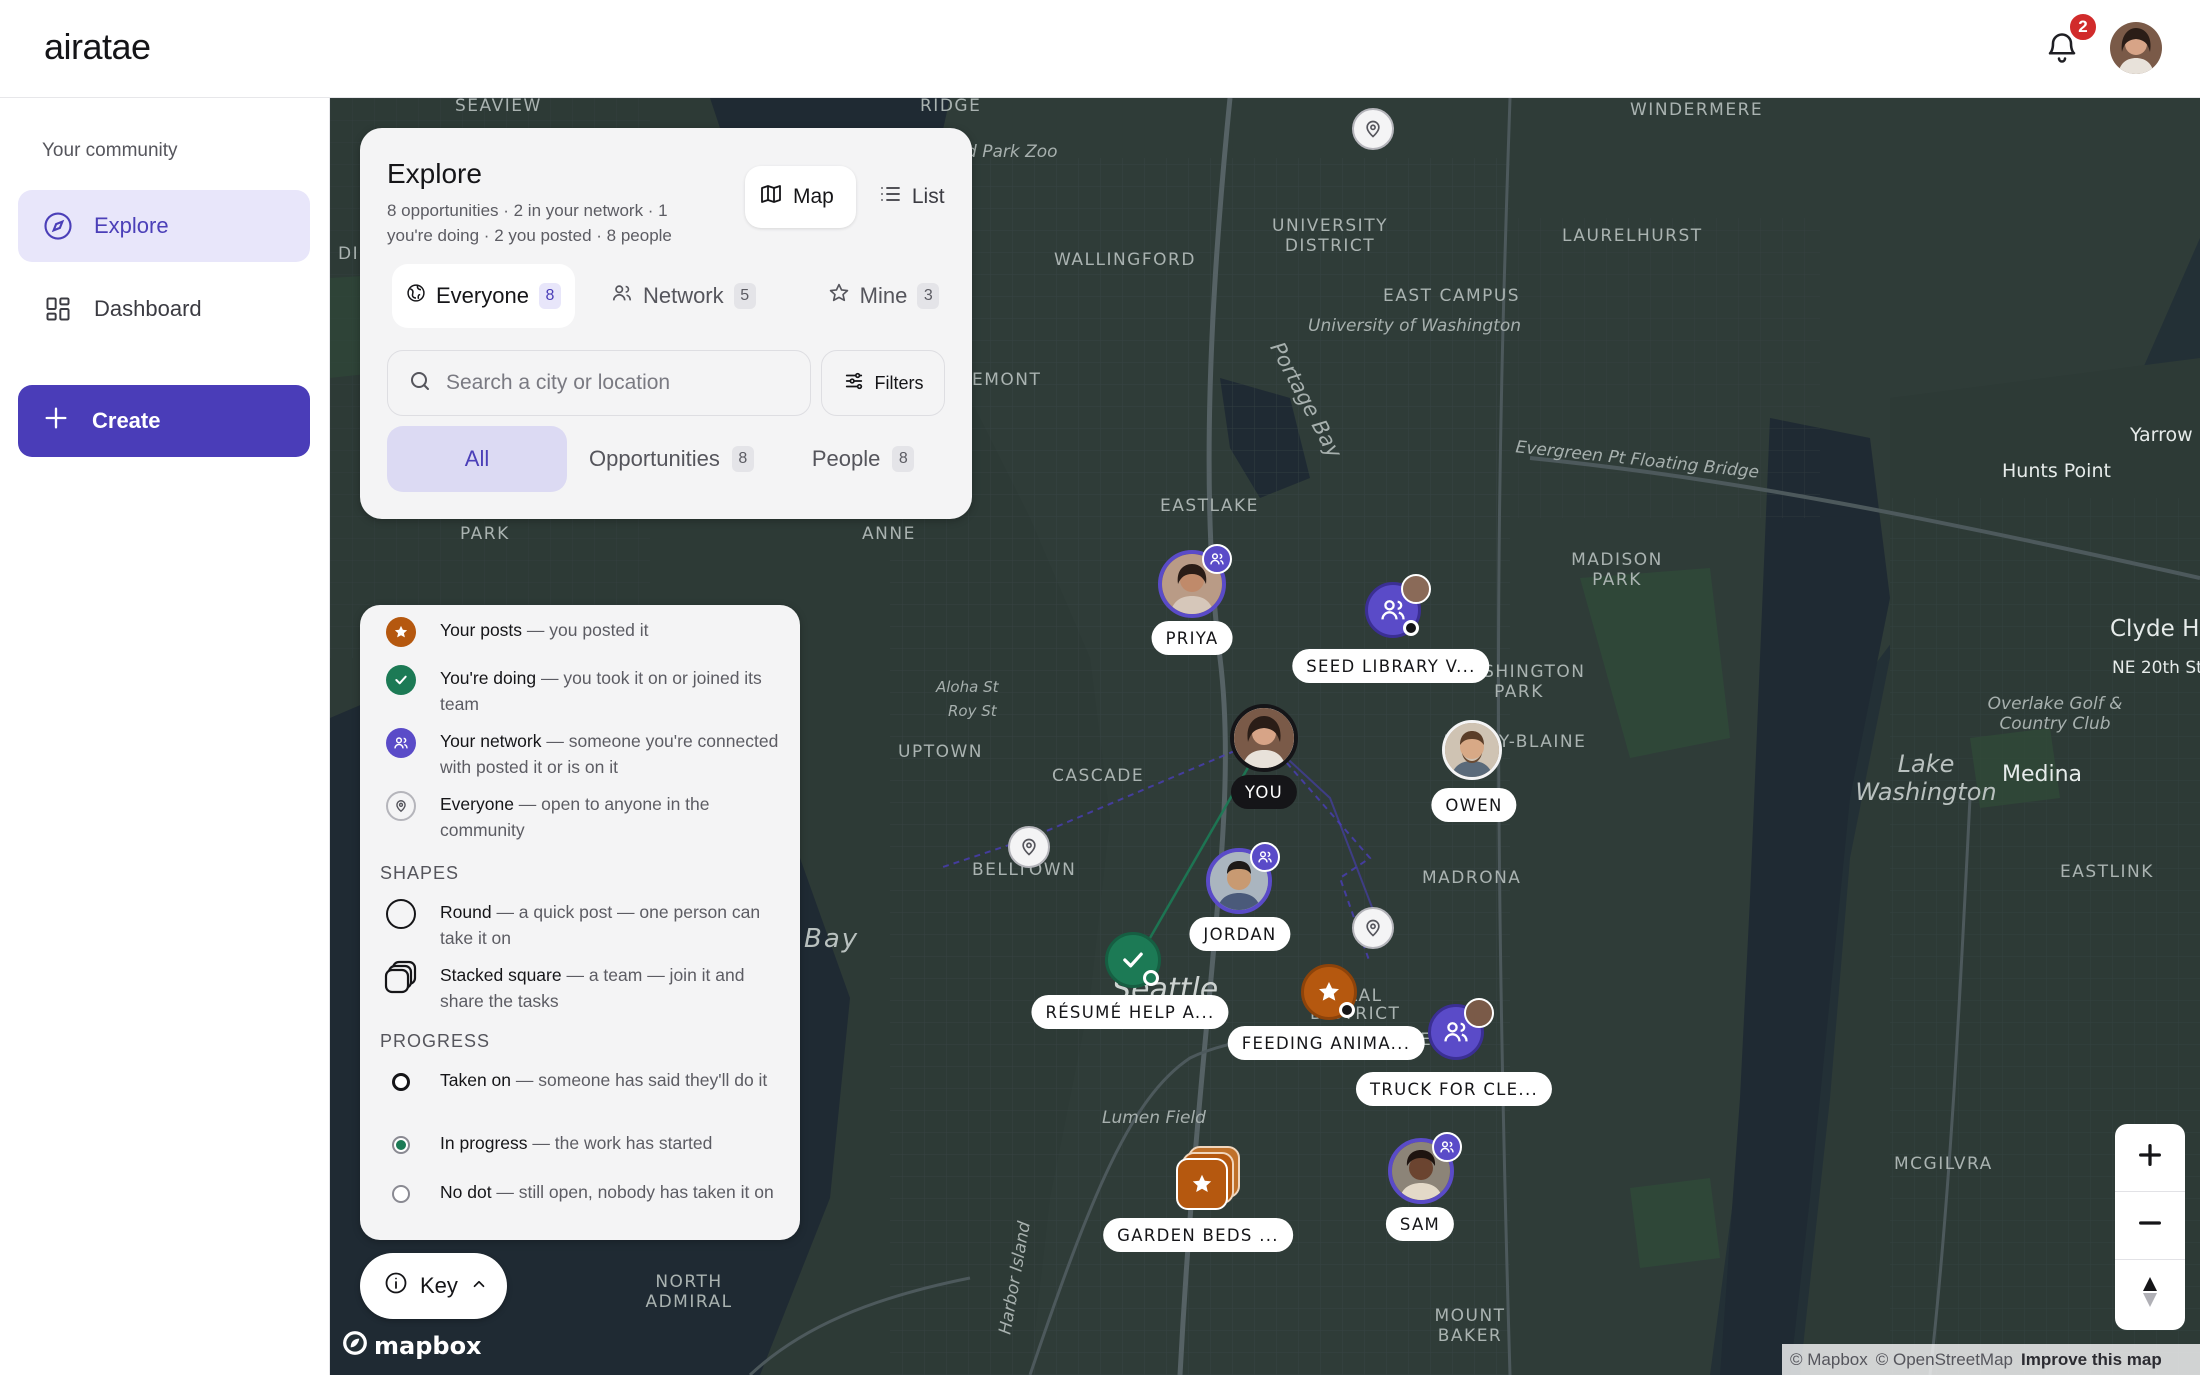 The width and height of the screenshot is (2200, 1375). What do you see at coordinates (671, 459) in the screenshot?
I see `type-opportunities-button: Opportunities 8` at bounding box center [671, 459].